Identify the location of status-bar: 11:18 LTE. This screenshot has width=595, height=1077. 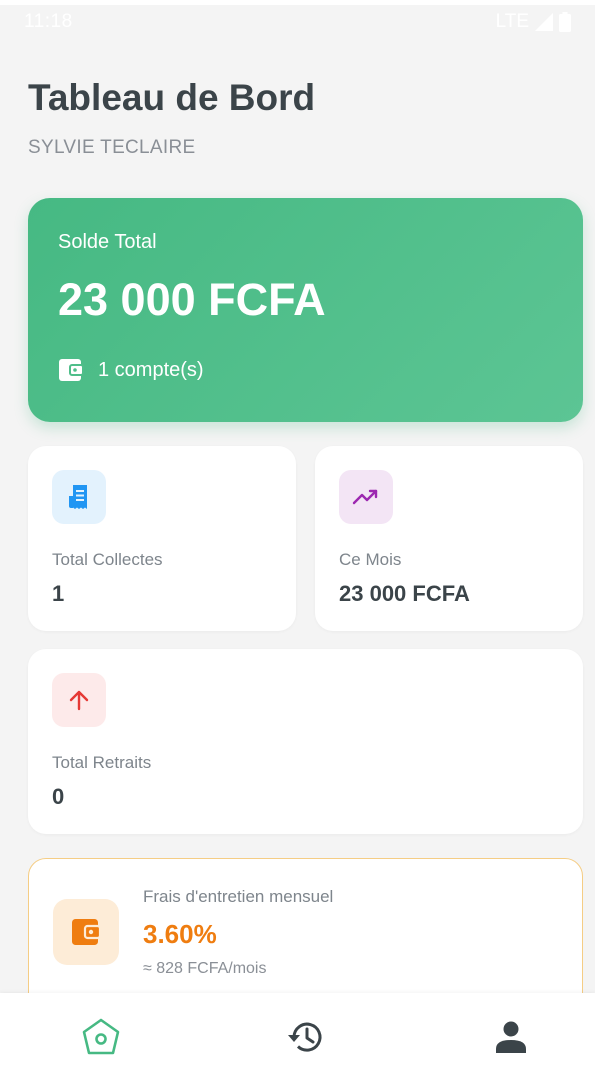
(297, 22).